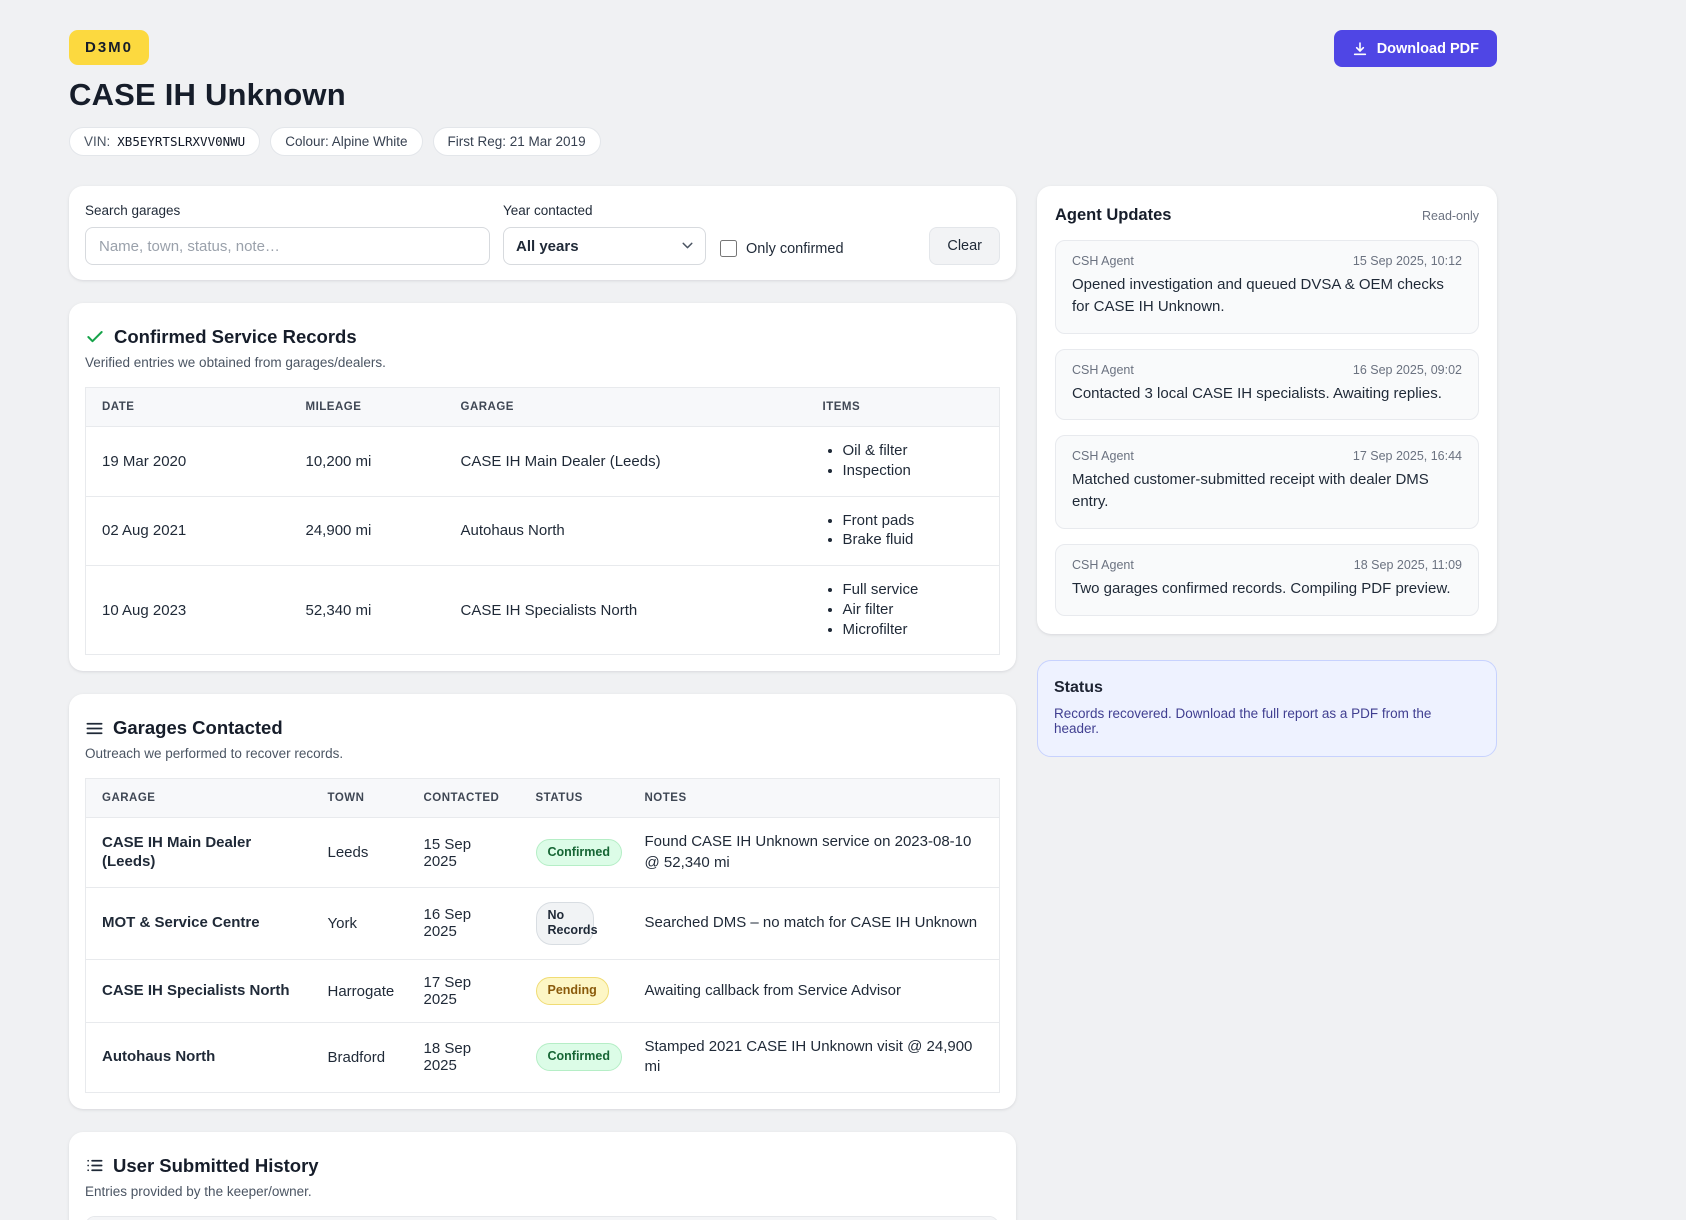  Describe the element at coordinates (463, 798) in the screenshot. I see `column-header-contacted: CONTACTED` at that location.